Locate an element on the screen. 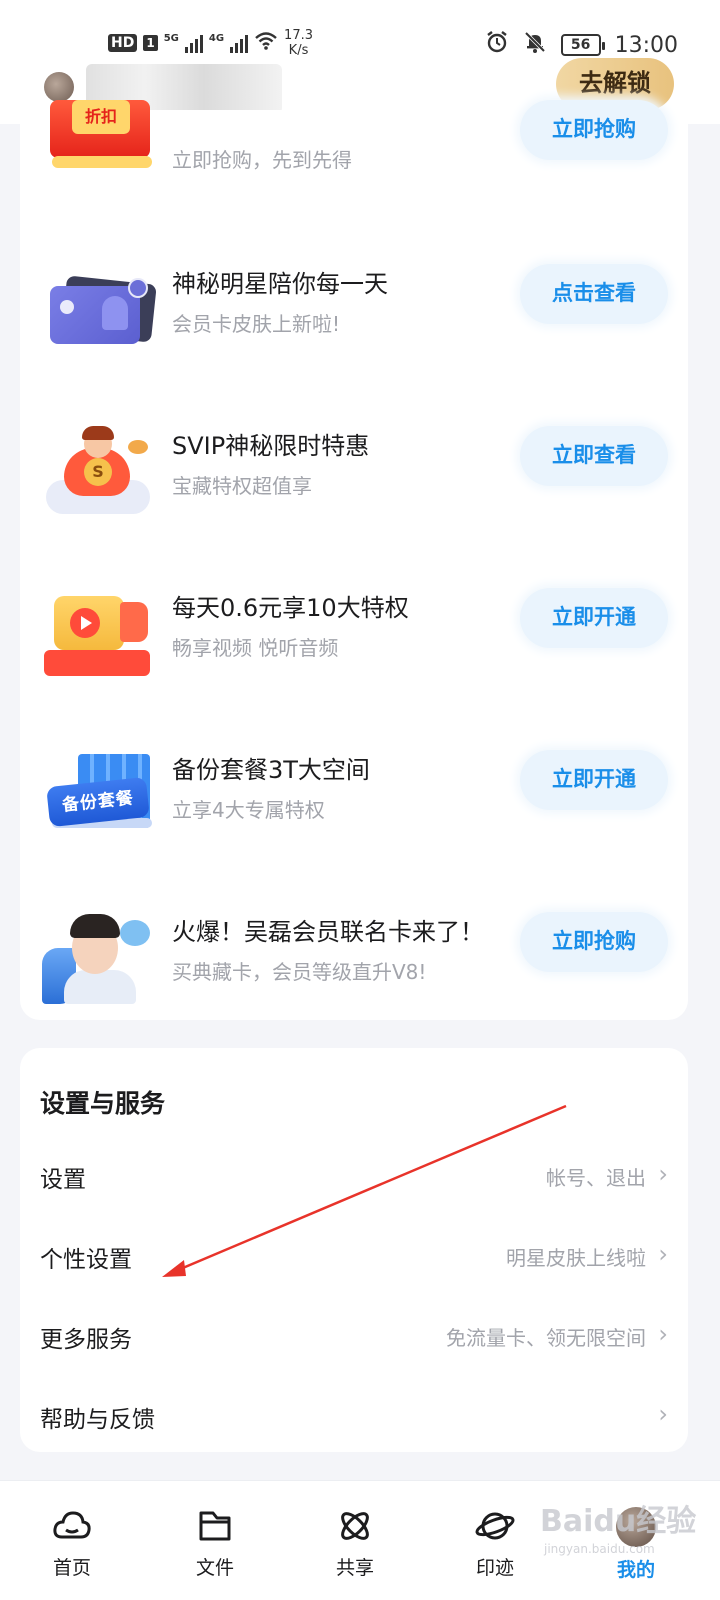  promo-row-celebrity-card: 火爆！吴磊会员联名卡来了！ 买典藏卡，会员等级直升V8! 立即抢购 is located at coordinates (354, 964).